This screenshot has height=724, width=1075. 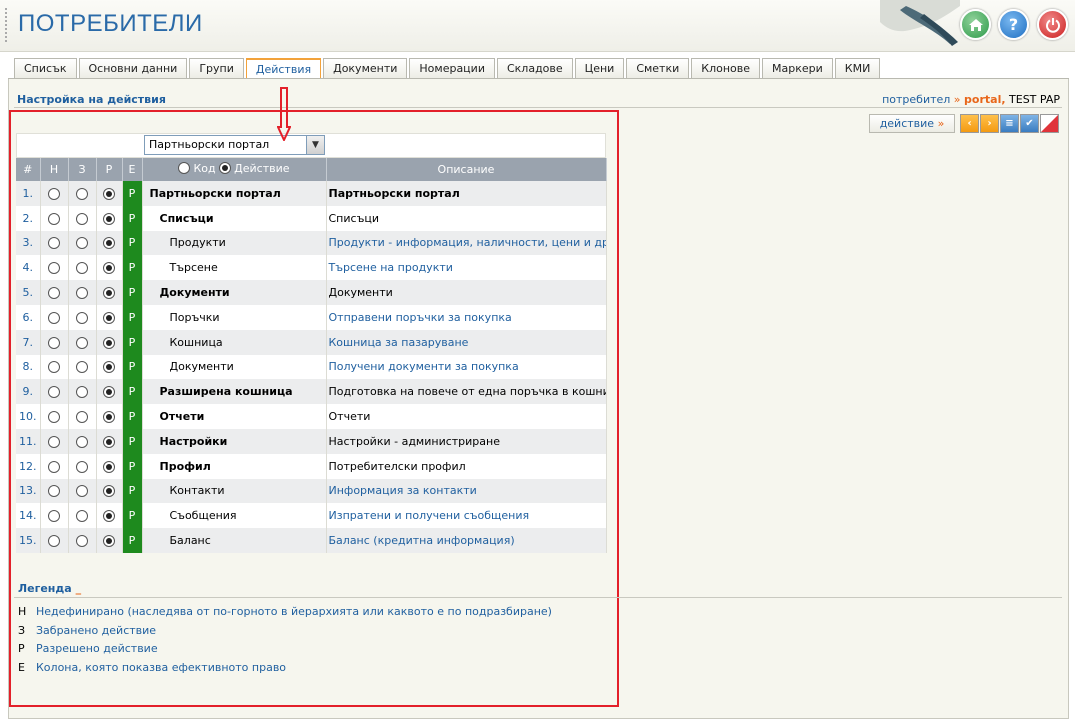 I want to click on help-button: ?, so click(x=1013, y=24).